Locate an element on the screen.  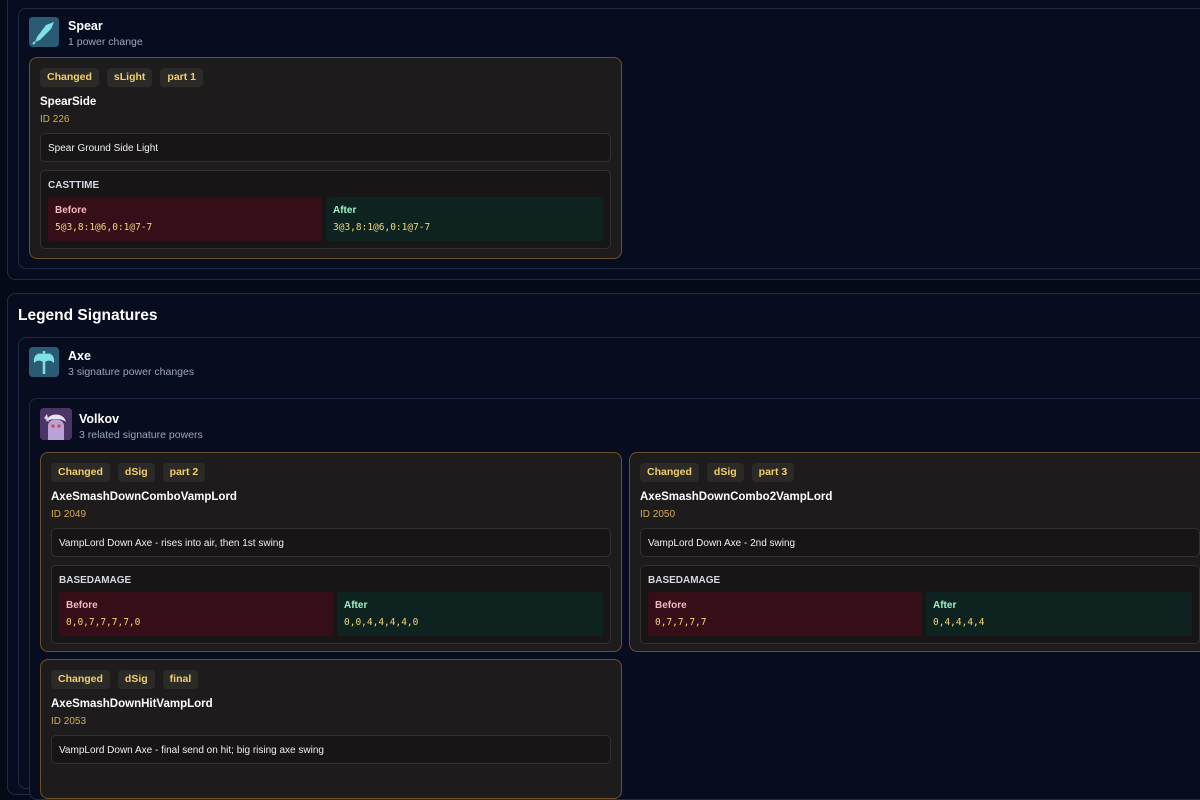
tag-list: Changed dSig final is located at coordinates (125, 679).